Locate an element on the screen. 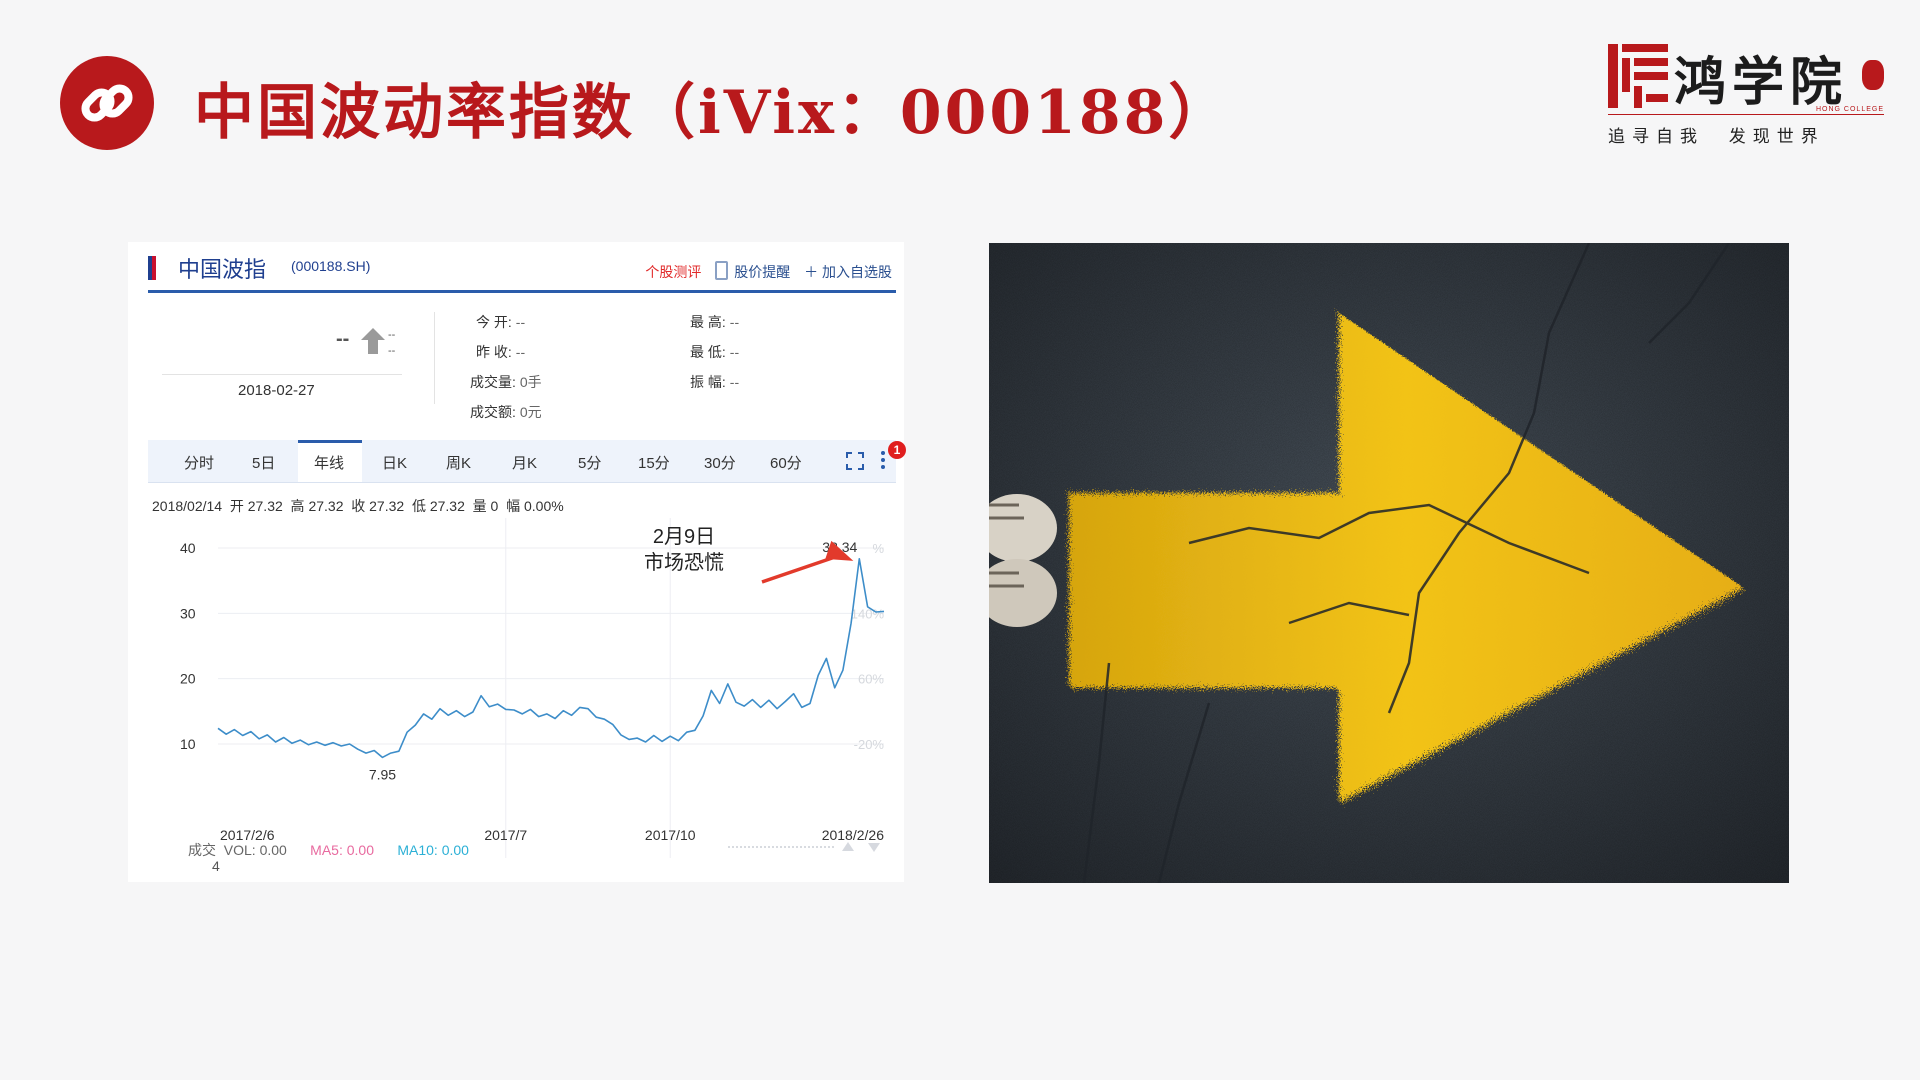  current-price: -- is located at coordinates (343, 339).